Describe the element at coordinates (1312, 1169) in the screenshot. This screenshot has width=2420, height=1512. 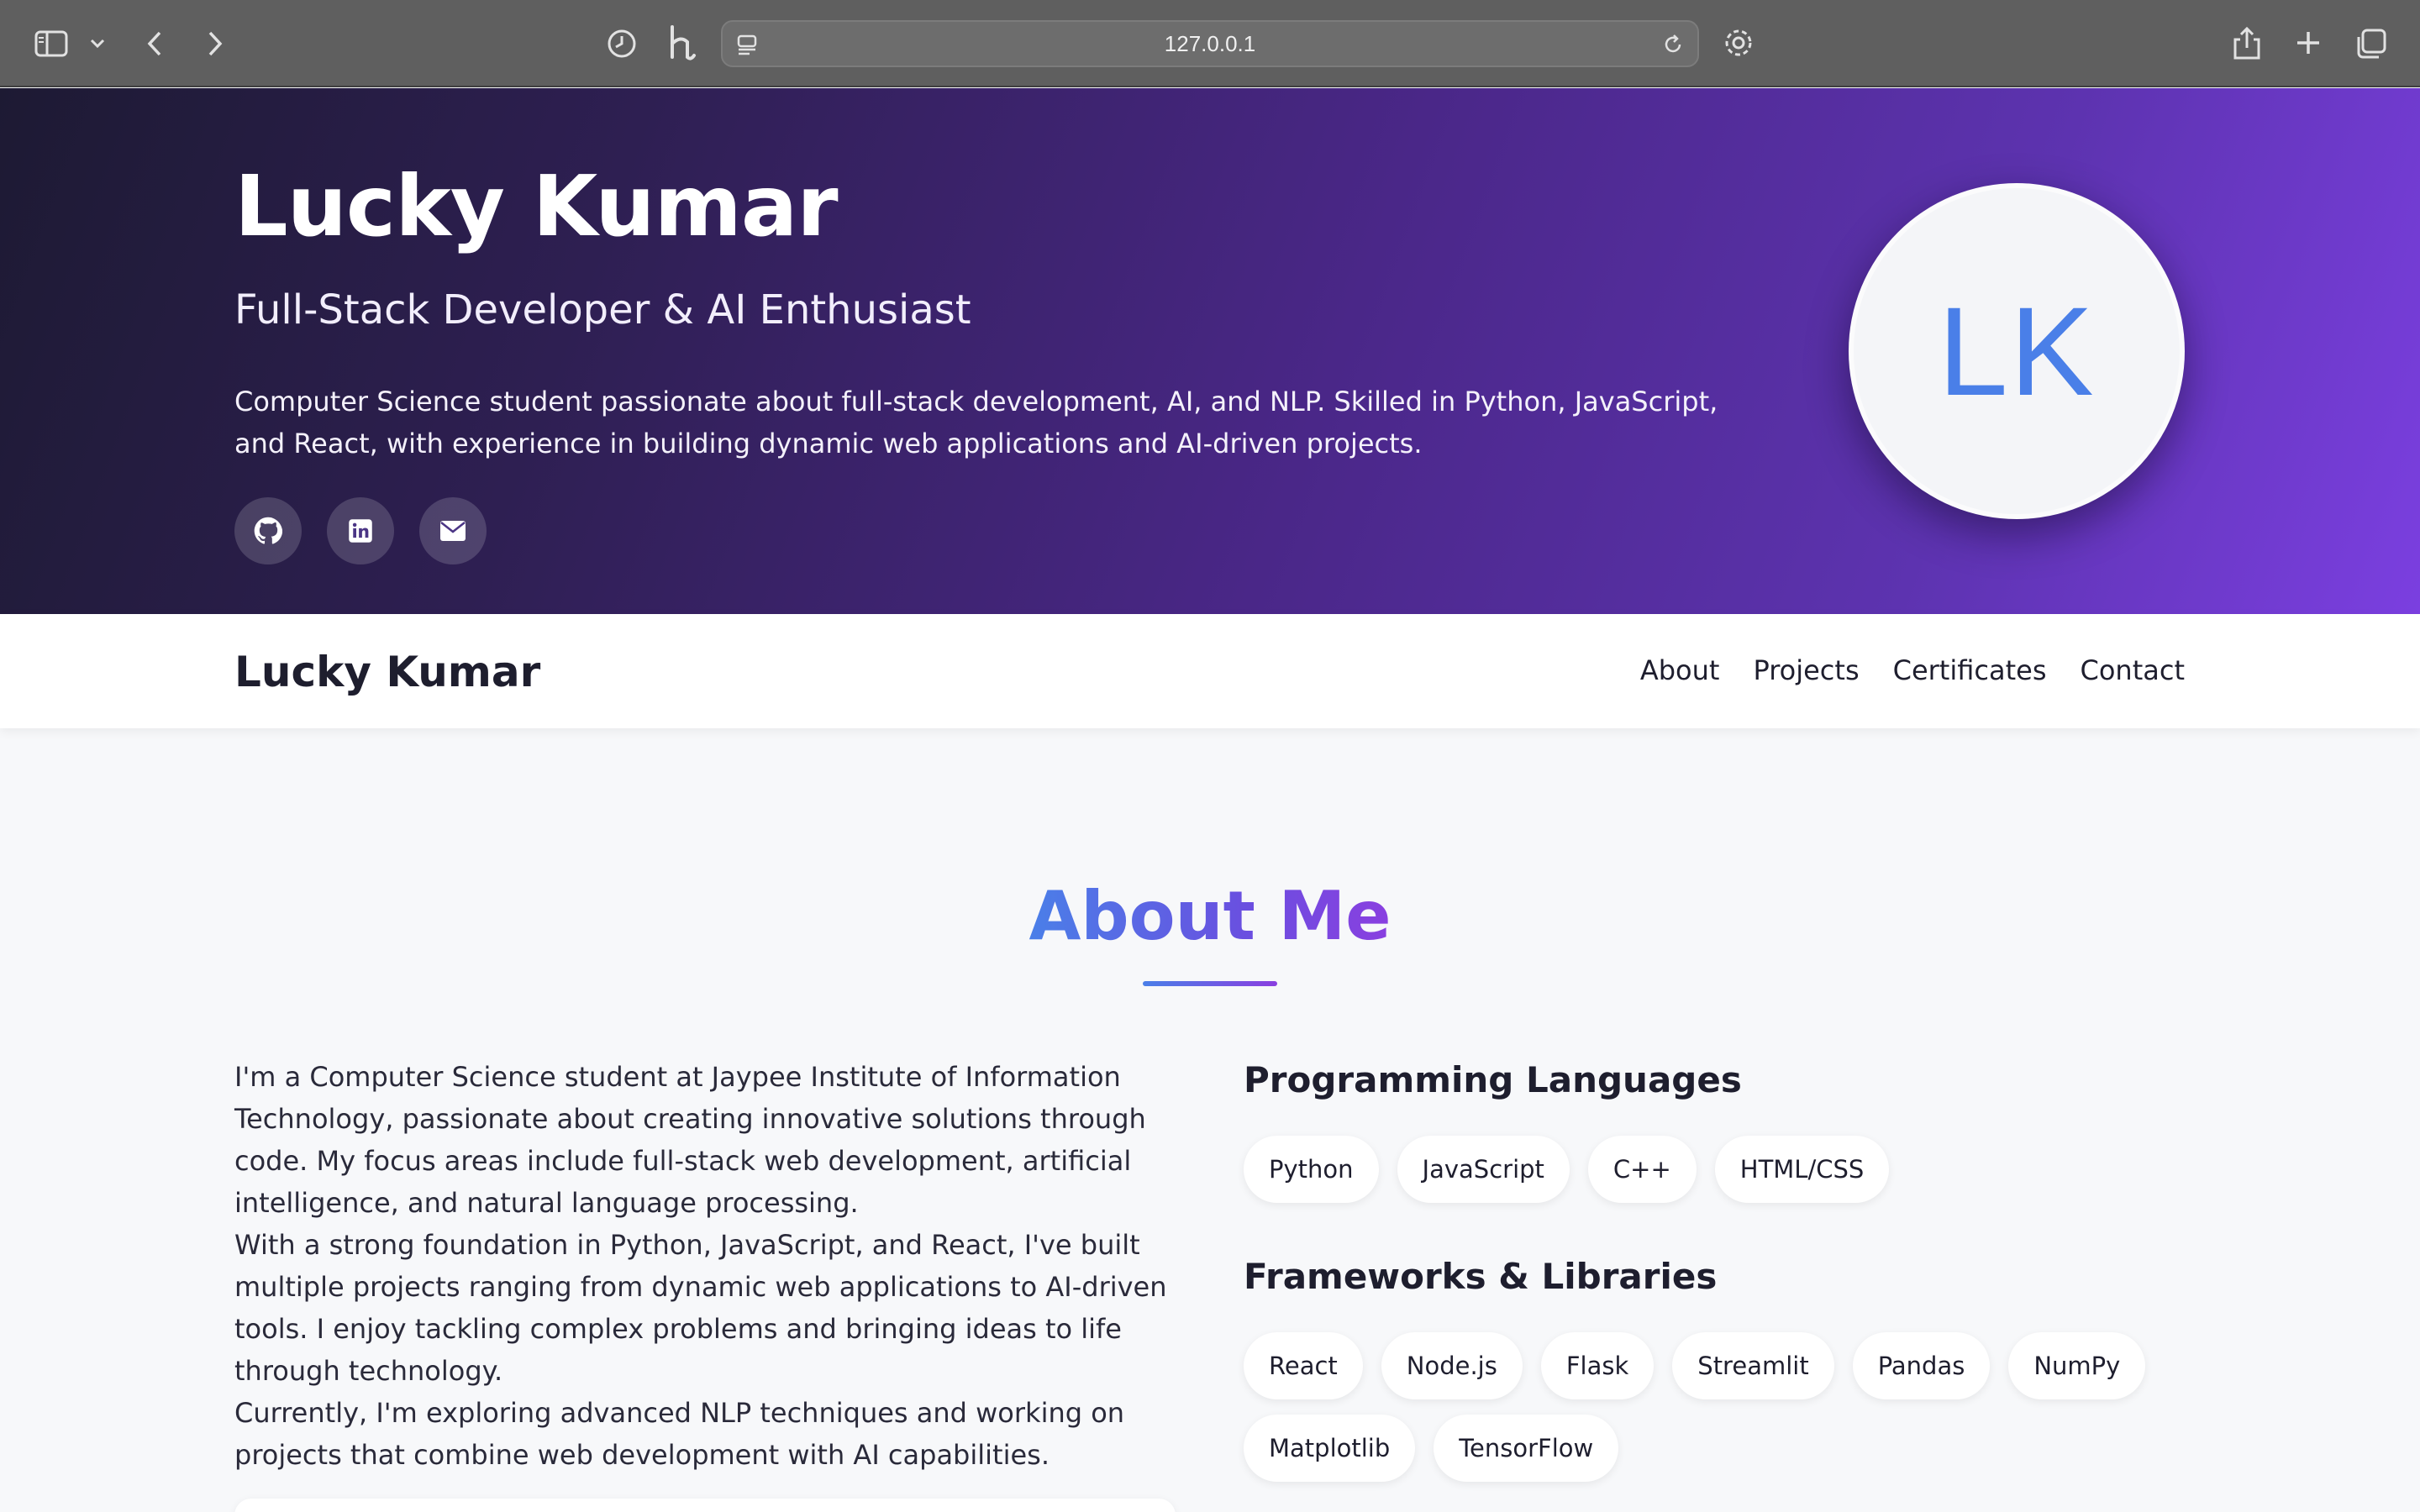
I see `skill-chip: Python` at that location.